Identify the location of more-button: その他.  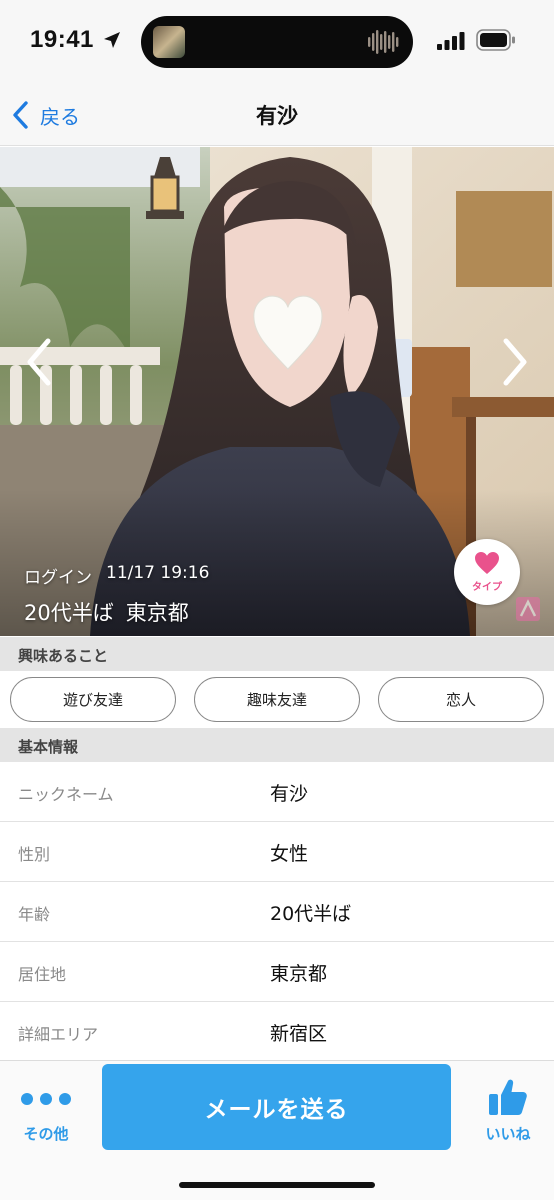
(46, 1120).